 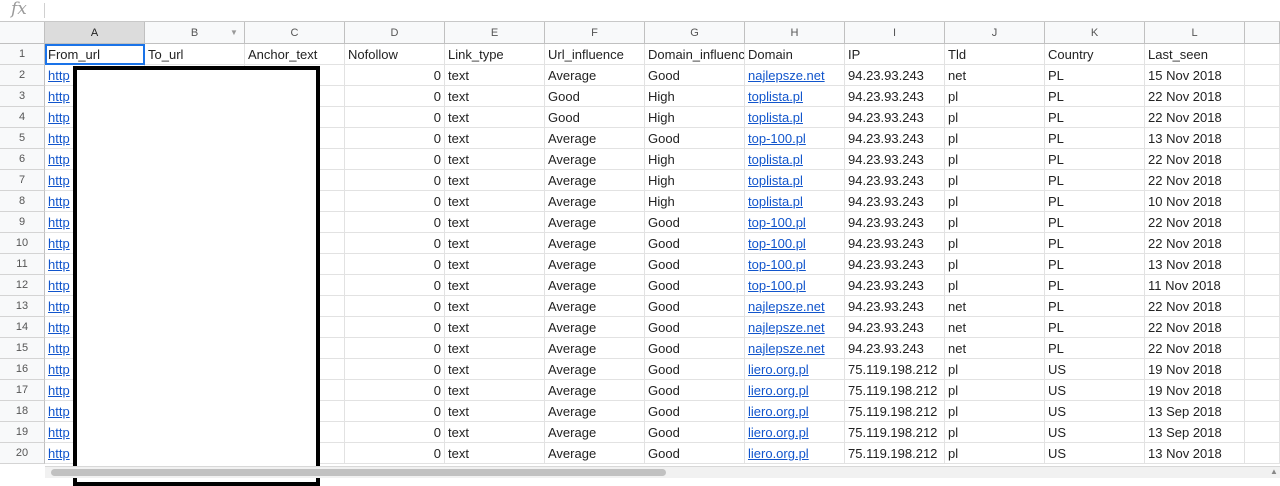 I want to click on row-header: 13, so click(x=22, y=306).